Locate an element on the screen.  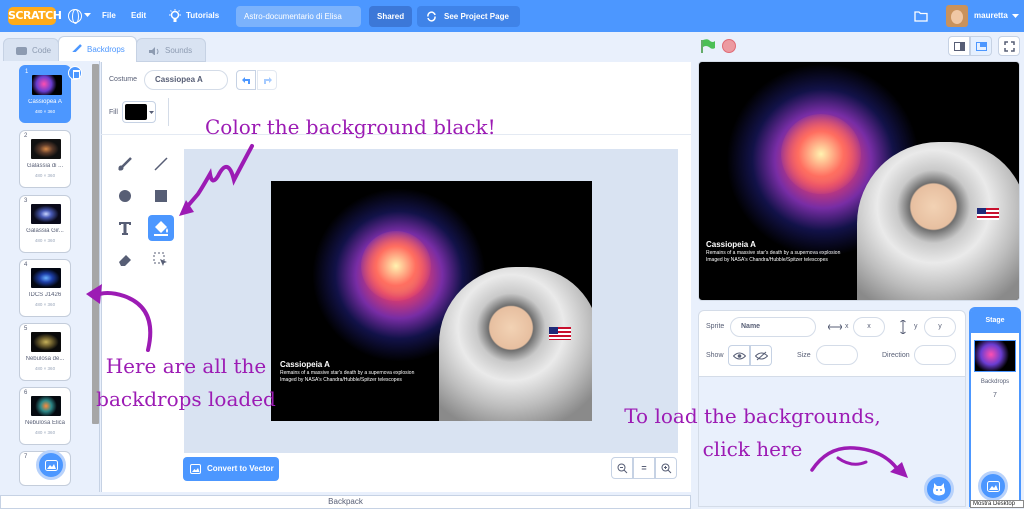
normal-stage-button is located at coordinates (981, 46).